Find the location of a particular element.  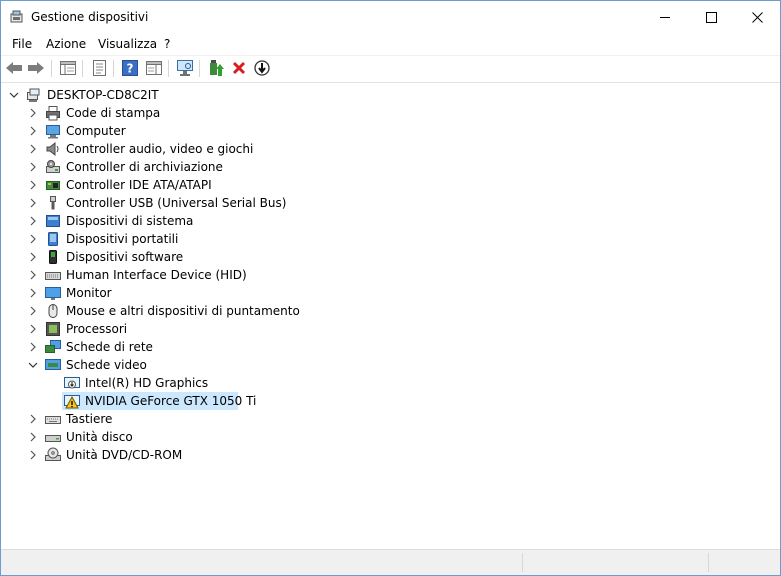

tree-item-label: Dispositivi software is located at coordinates (125, 257).